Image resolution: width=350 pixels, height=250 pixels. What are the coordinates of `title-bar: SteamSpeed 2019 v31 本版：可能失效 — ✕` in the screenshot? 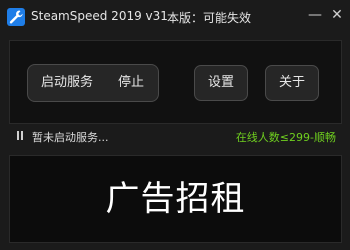 It's located at (175, 18).